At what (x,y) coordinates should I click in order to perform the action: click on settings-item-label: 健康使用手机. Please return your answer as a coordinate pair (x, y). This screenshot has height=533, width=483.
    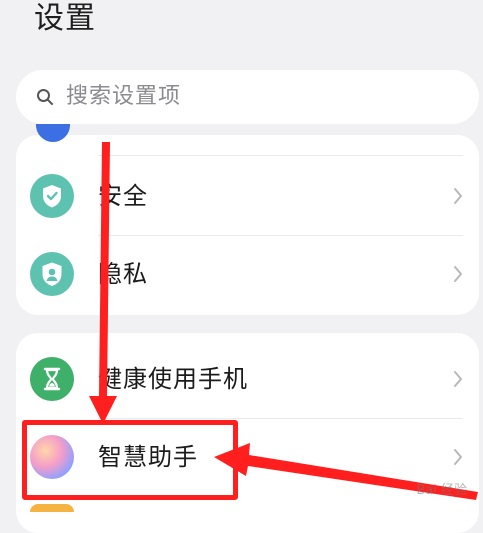
    Looking at the image, I should click on (173, 379).